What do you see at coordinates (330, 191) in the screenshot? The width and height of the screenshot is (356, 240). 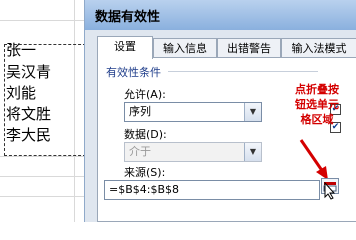 I see `mouse-cursor-icon` at bounding box center [330, 191].